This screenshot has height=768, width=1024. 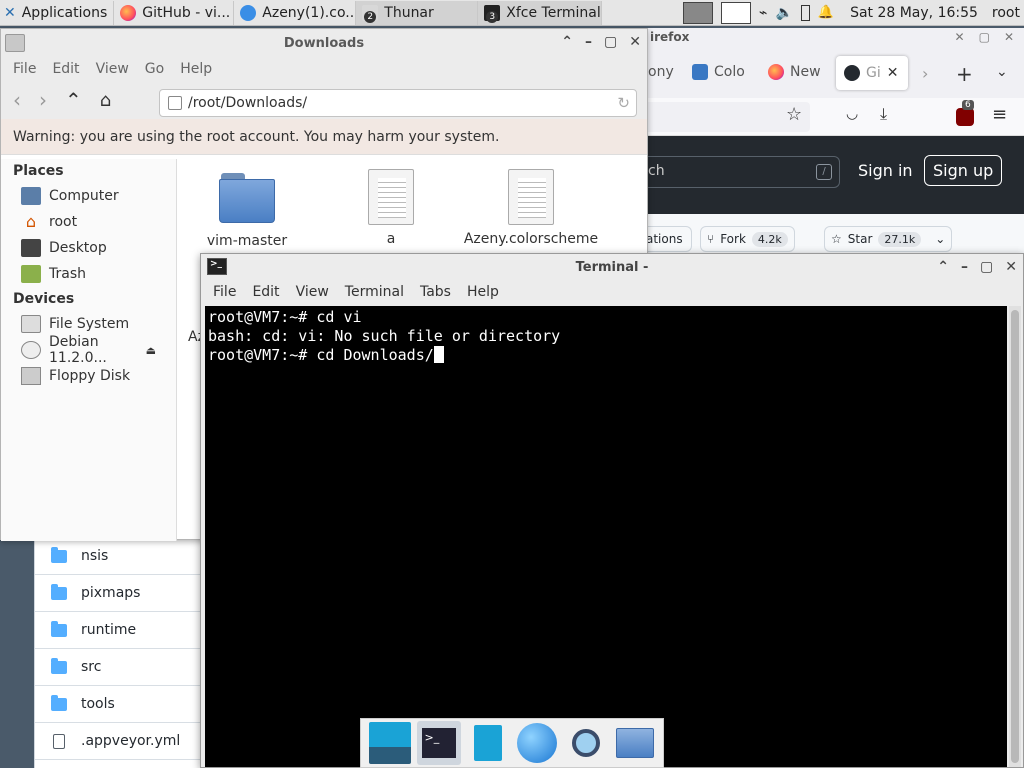 I want to click on notification-bell-icon: 🔔, so click(x=826, y=12).